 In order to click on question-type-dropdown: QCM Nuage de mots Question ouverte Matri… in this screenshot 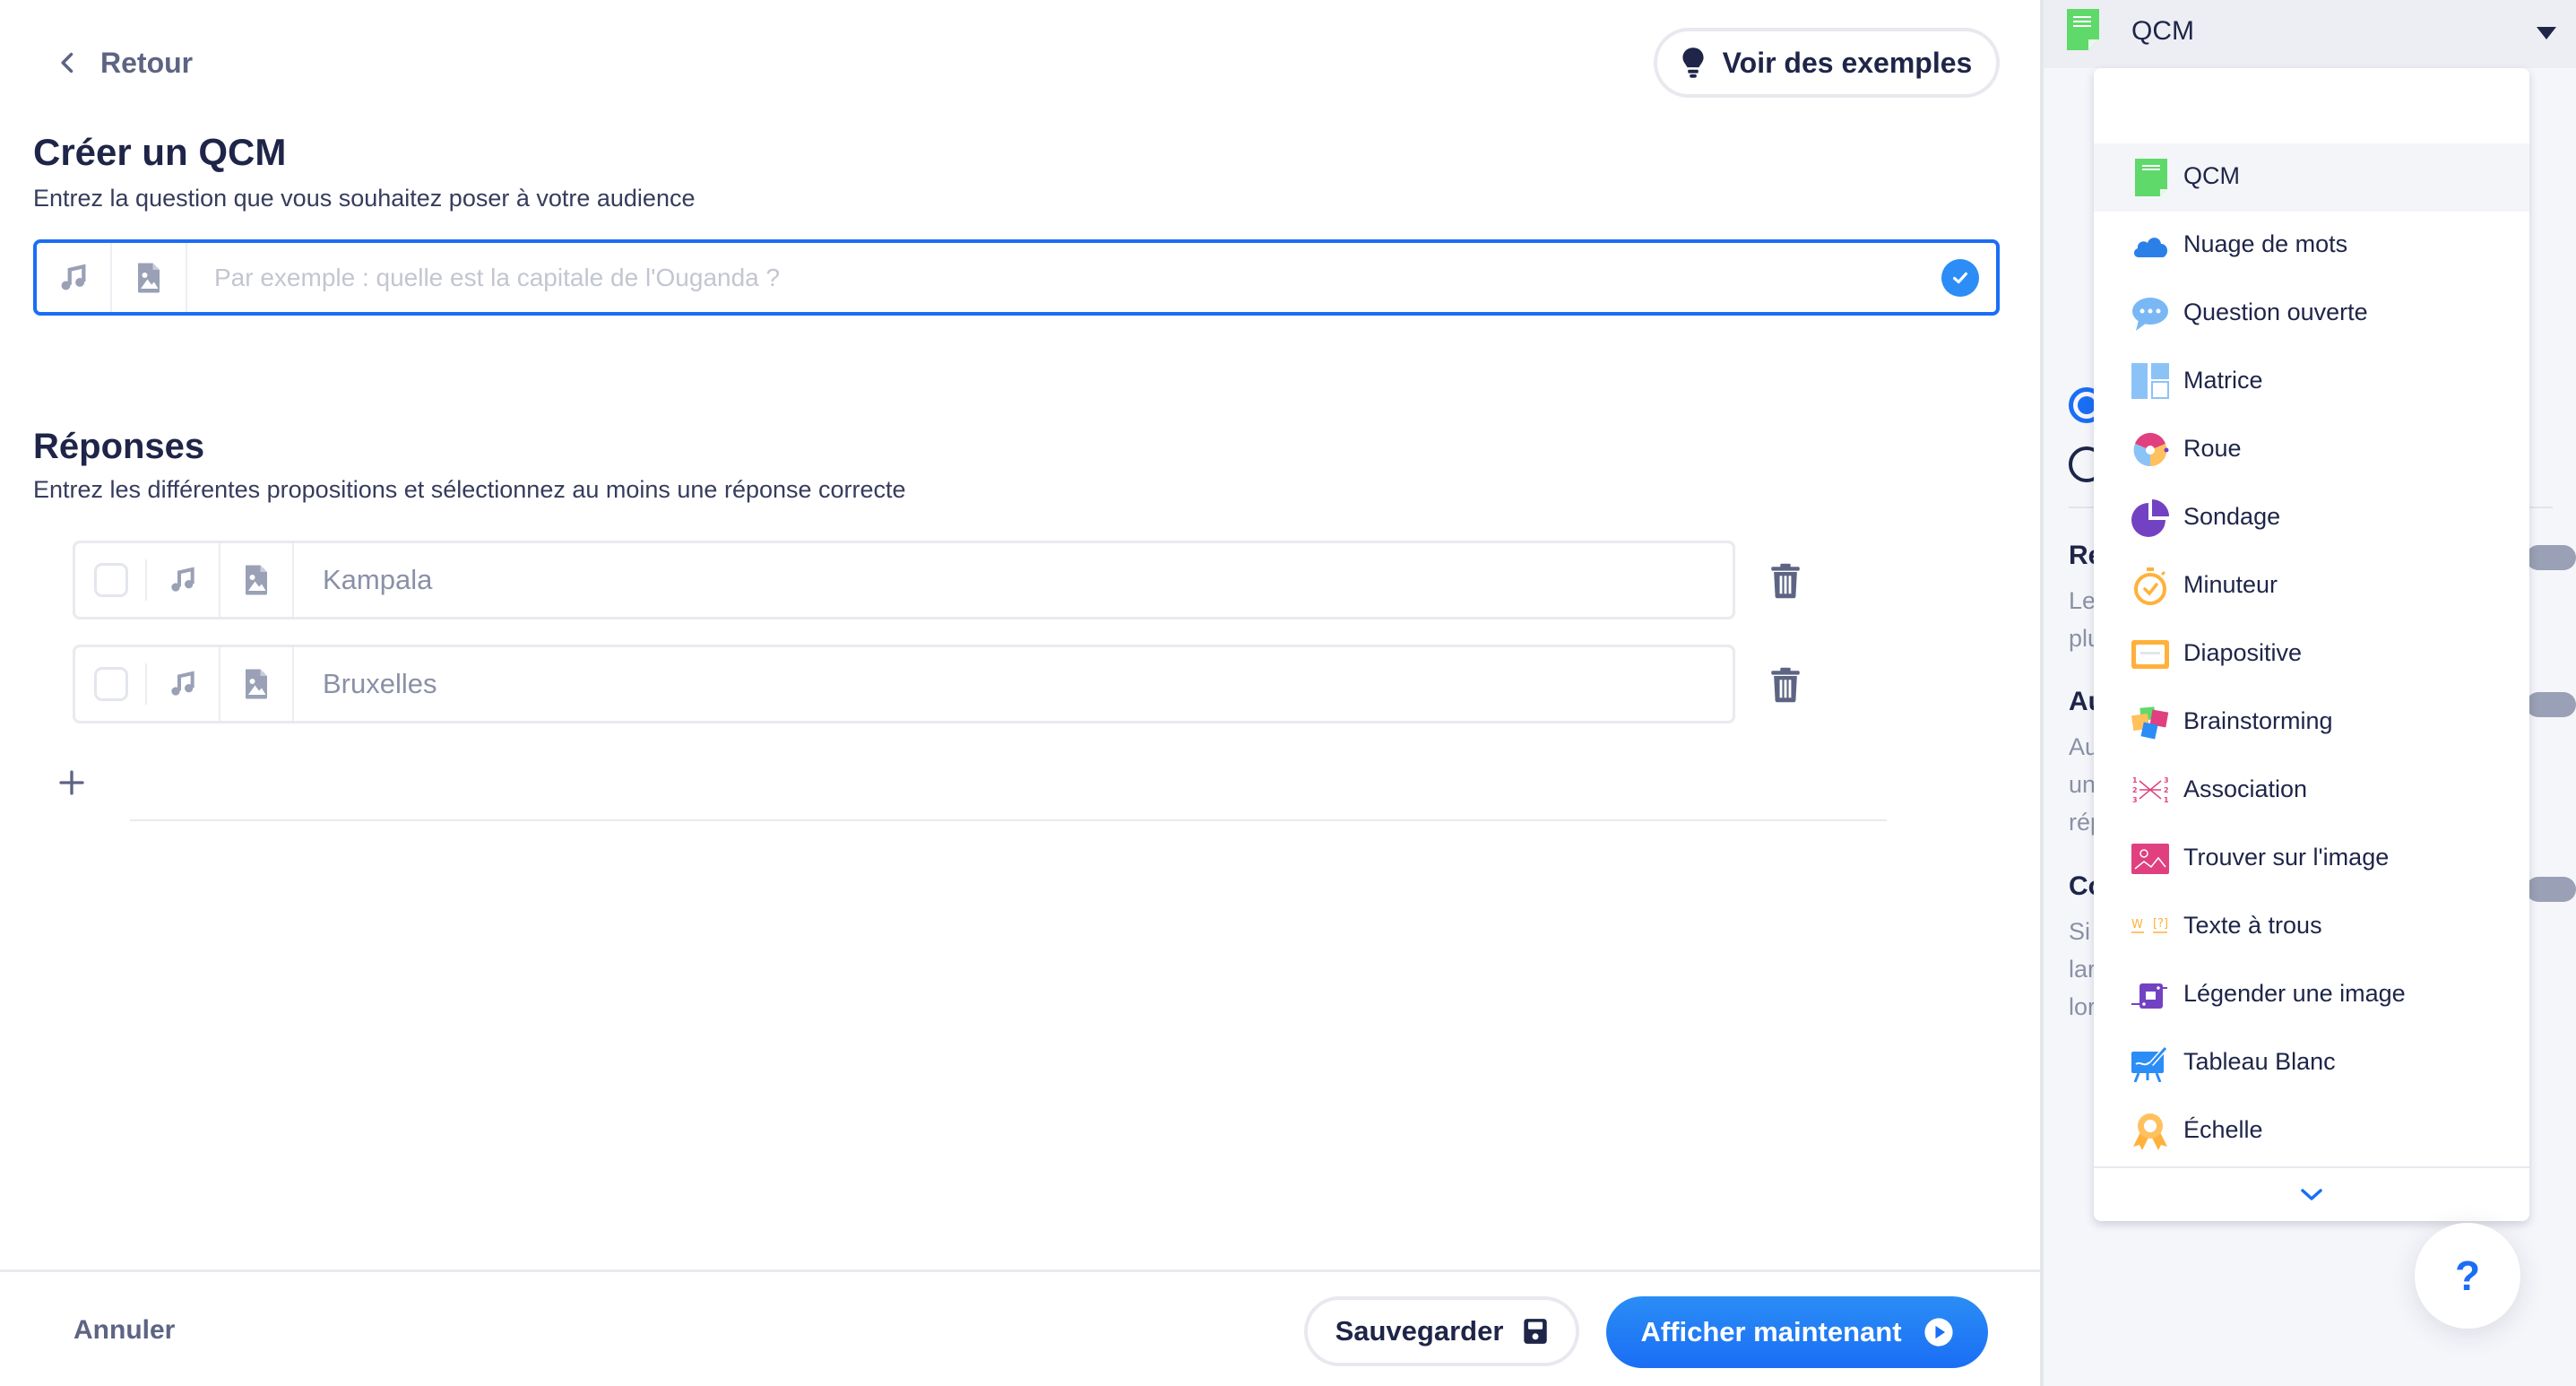, I will do `click(2311, 644)`.